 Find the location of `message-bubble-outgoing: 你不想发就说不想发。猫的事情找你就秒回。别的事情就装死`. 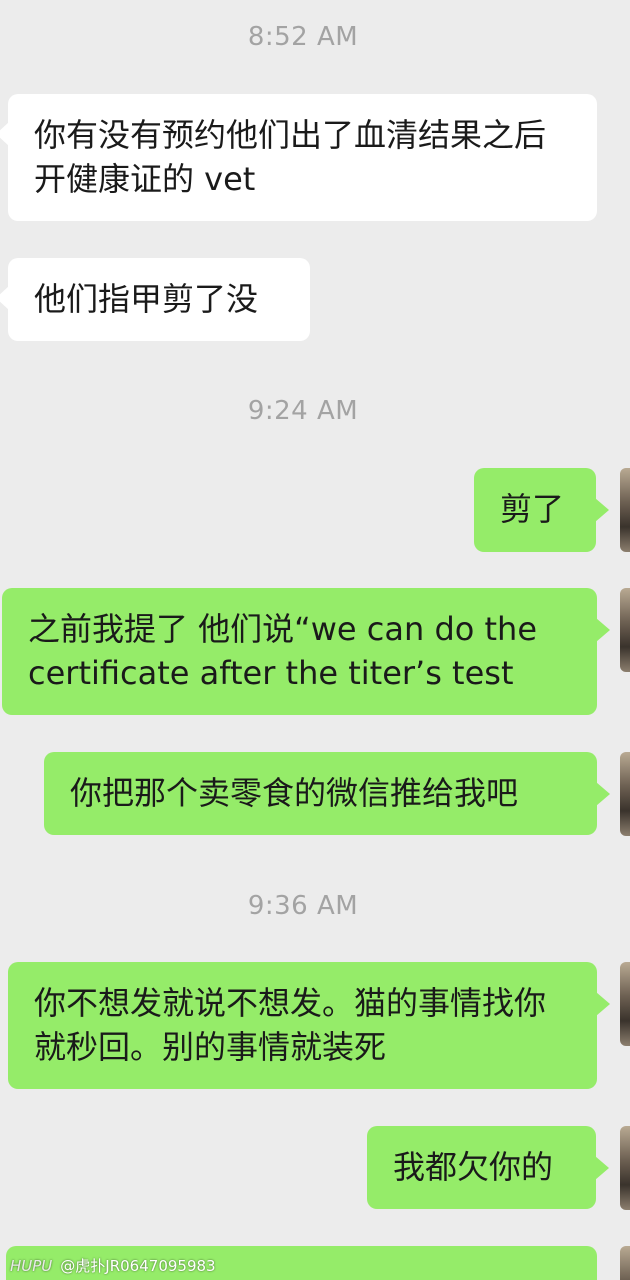

message-bubble-outgoing: 你不想发就说不想发。猫的事情找你就秒回。别的事情就装死 is located at coordinates (309, 1025).